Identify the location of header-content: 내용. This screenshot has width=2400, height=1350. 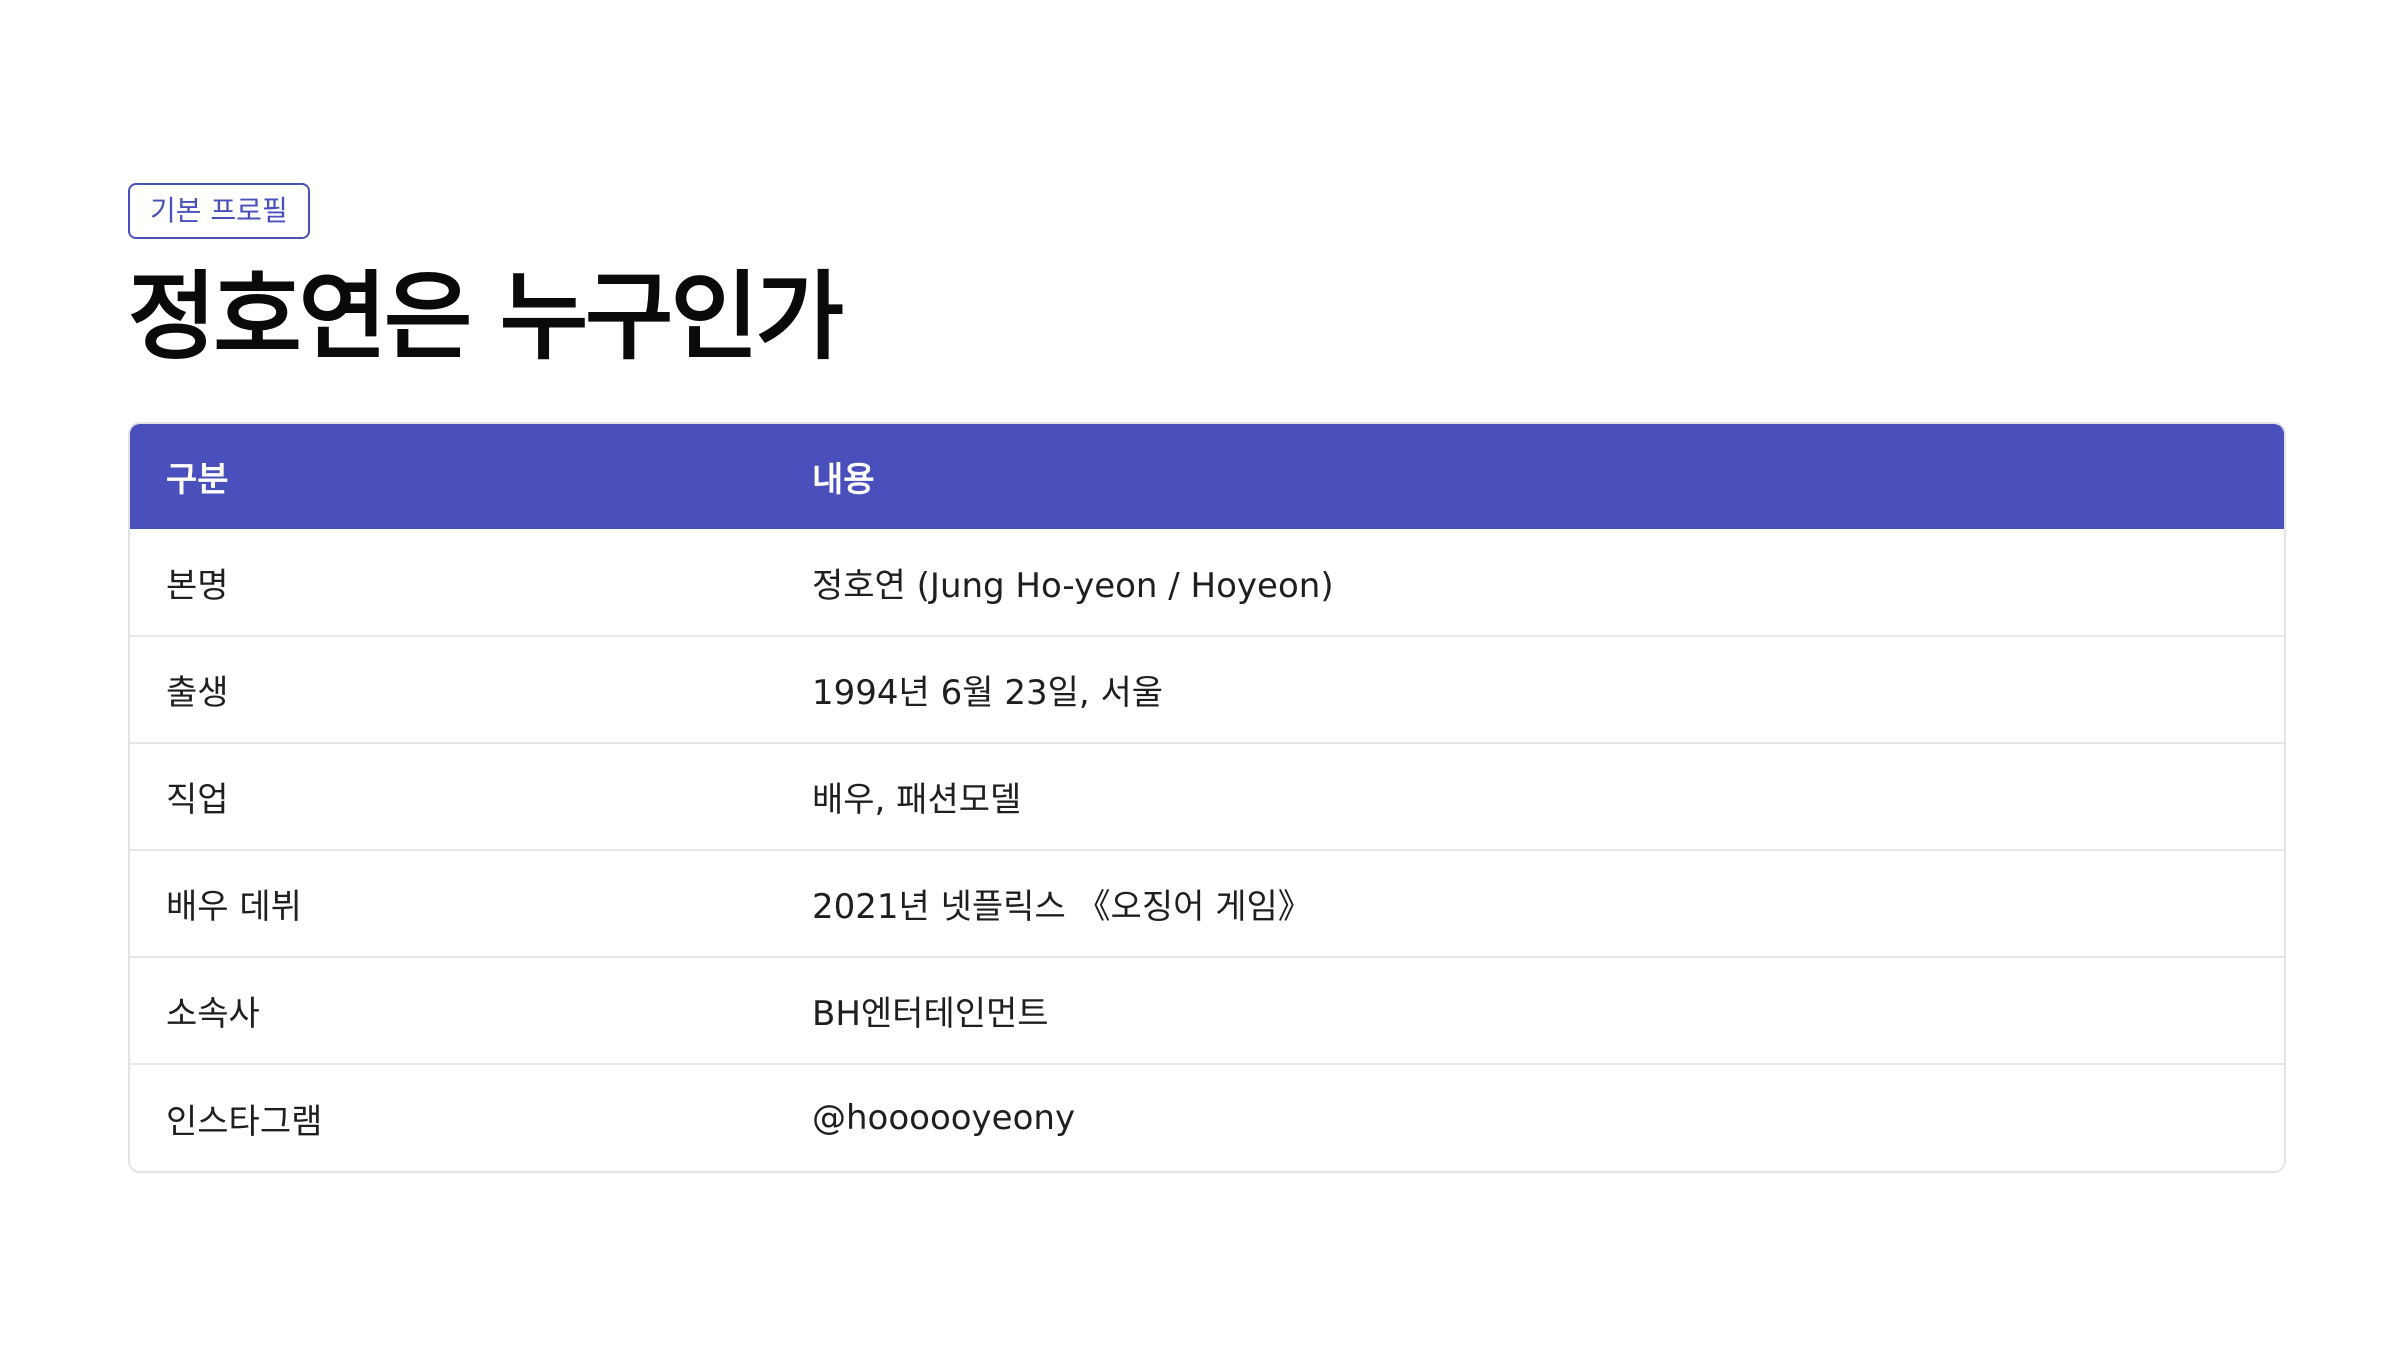
(843, 480).